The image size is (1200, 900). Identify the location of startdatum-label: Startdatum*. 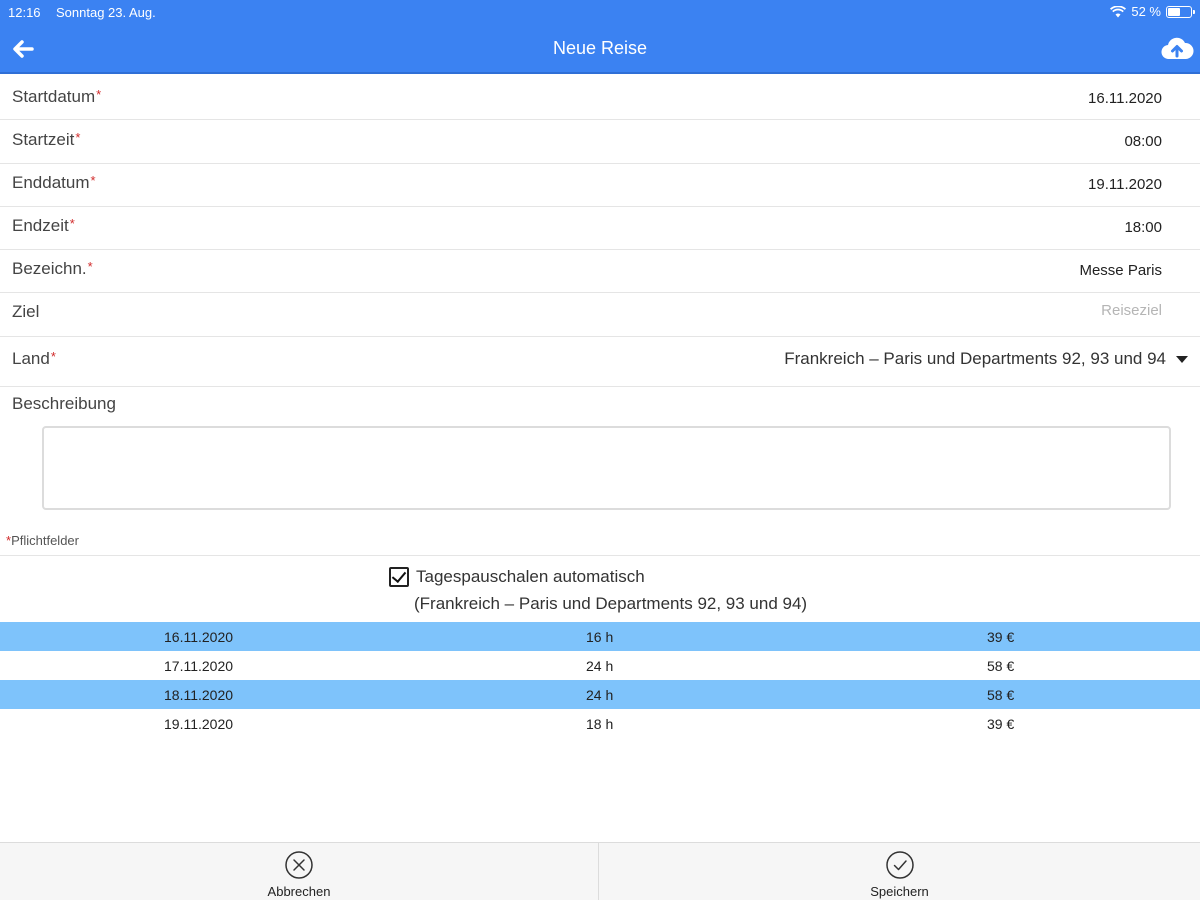
(57, 96).